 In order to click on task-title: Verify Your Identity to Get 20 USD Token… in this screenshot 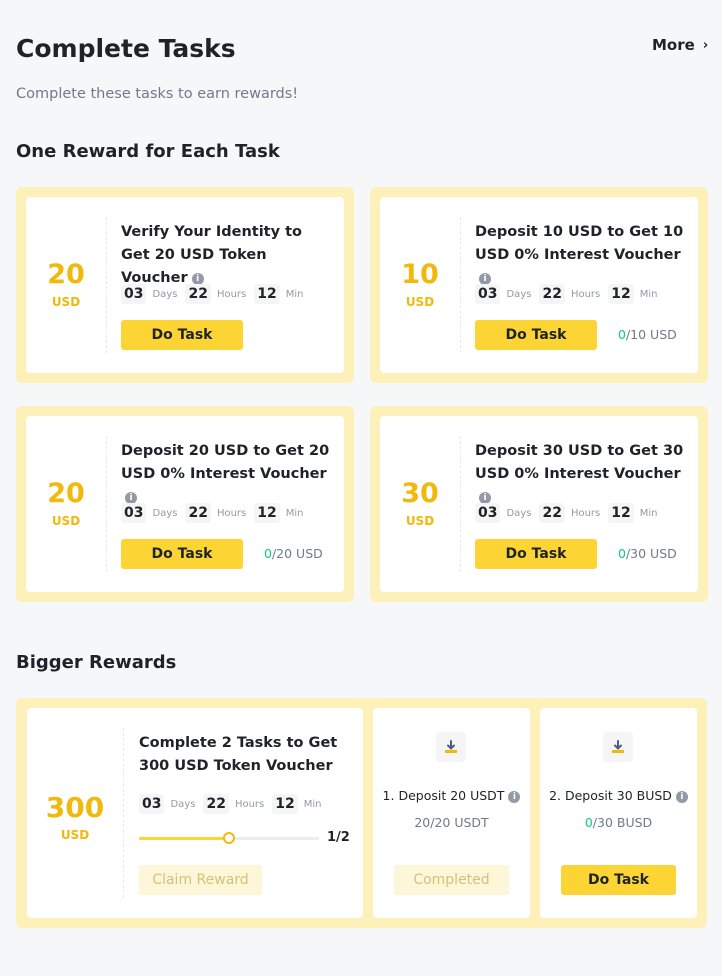, I will do `click(226, 255)`.